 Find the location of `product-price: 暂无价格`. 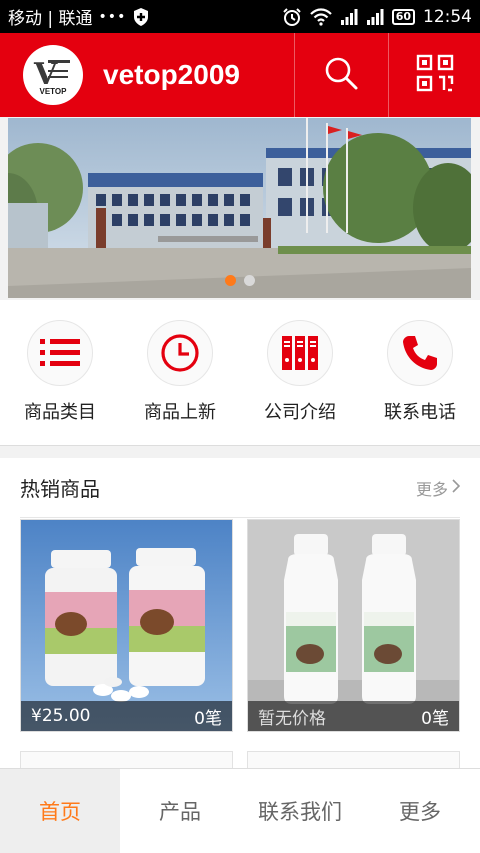

product-price: 暂无价格 is located at coordinates (292, 718).